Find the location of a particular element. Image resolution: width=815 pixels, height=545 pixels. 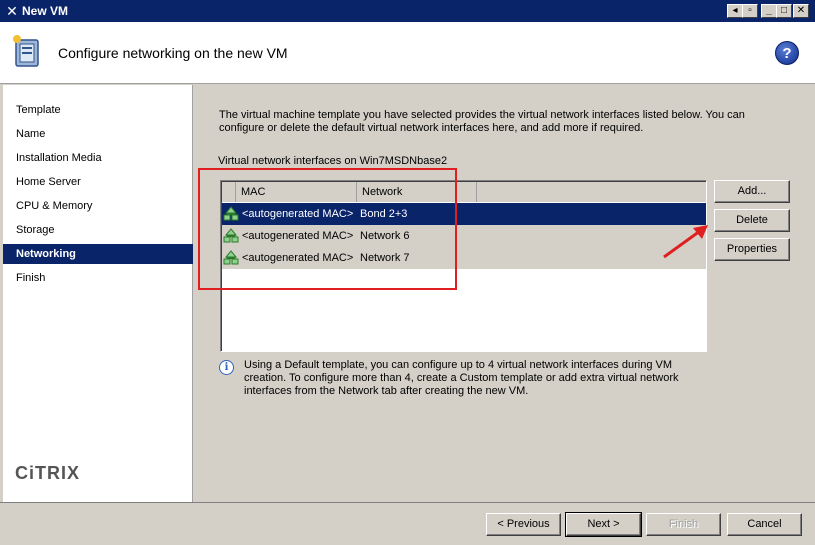

sidebar-item-home-server: Home Server is located at coordinates (98, 182).